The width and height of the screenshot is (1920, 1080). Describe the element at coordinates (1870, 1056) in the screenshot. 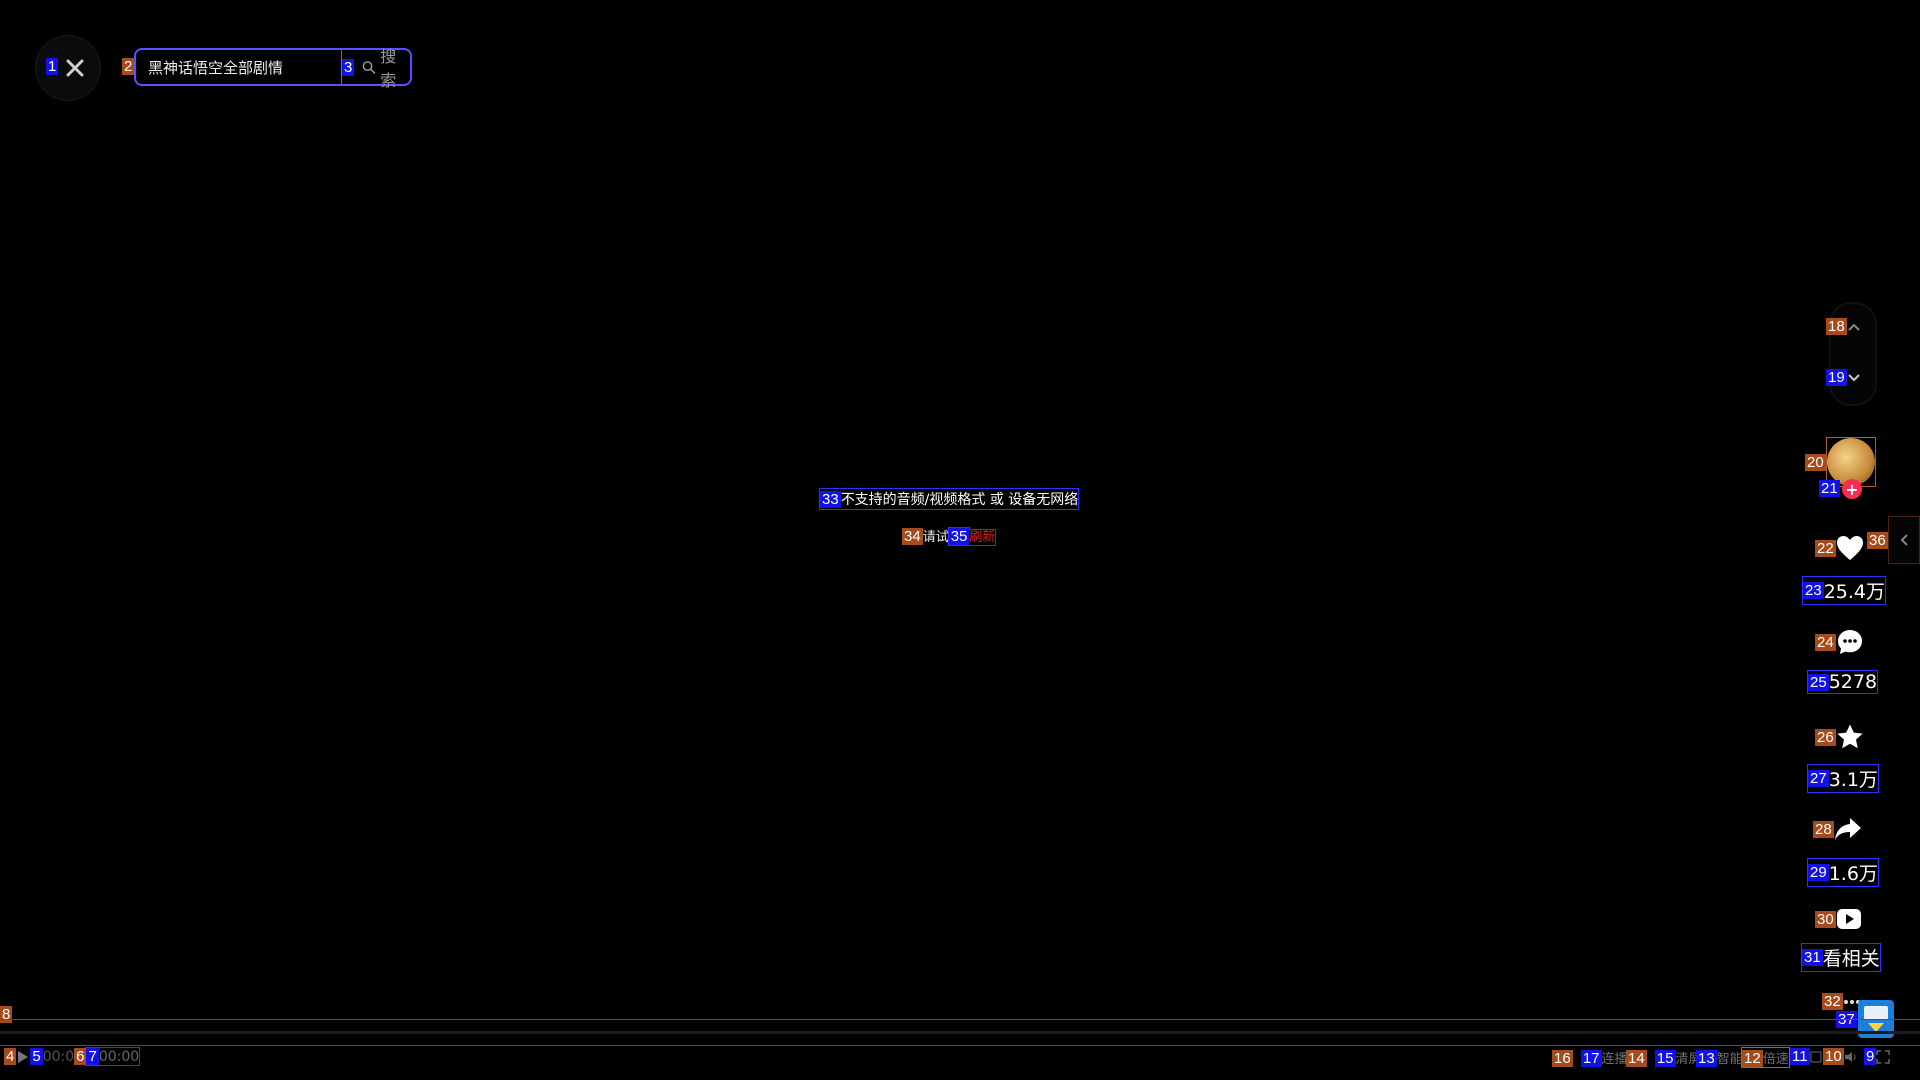

I see `index-badge: 9` at that location.